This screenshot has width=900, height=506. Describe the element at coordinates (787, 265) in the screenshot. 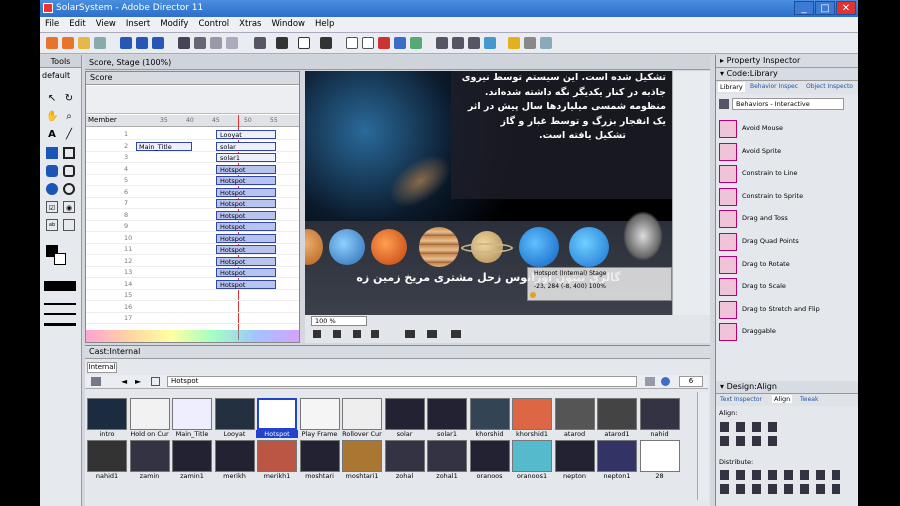

I see `behavior-item: Drag to Rotate` at that location.